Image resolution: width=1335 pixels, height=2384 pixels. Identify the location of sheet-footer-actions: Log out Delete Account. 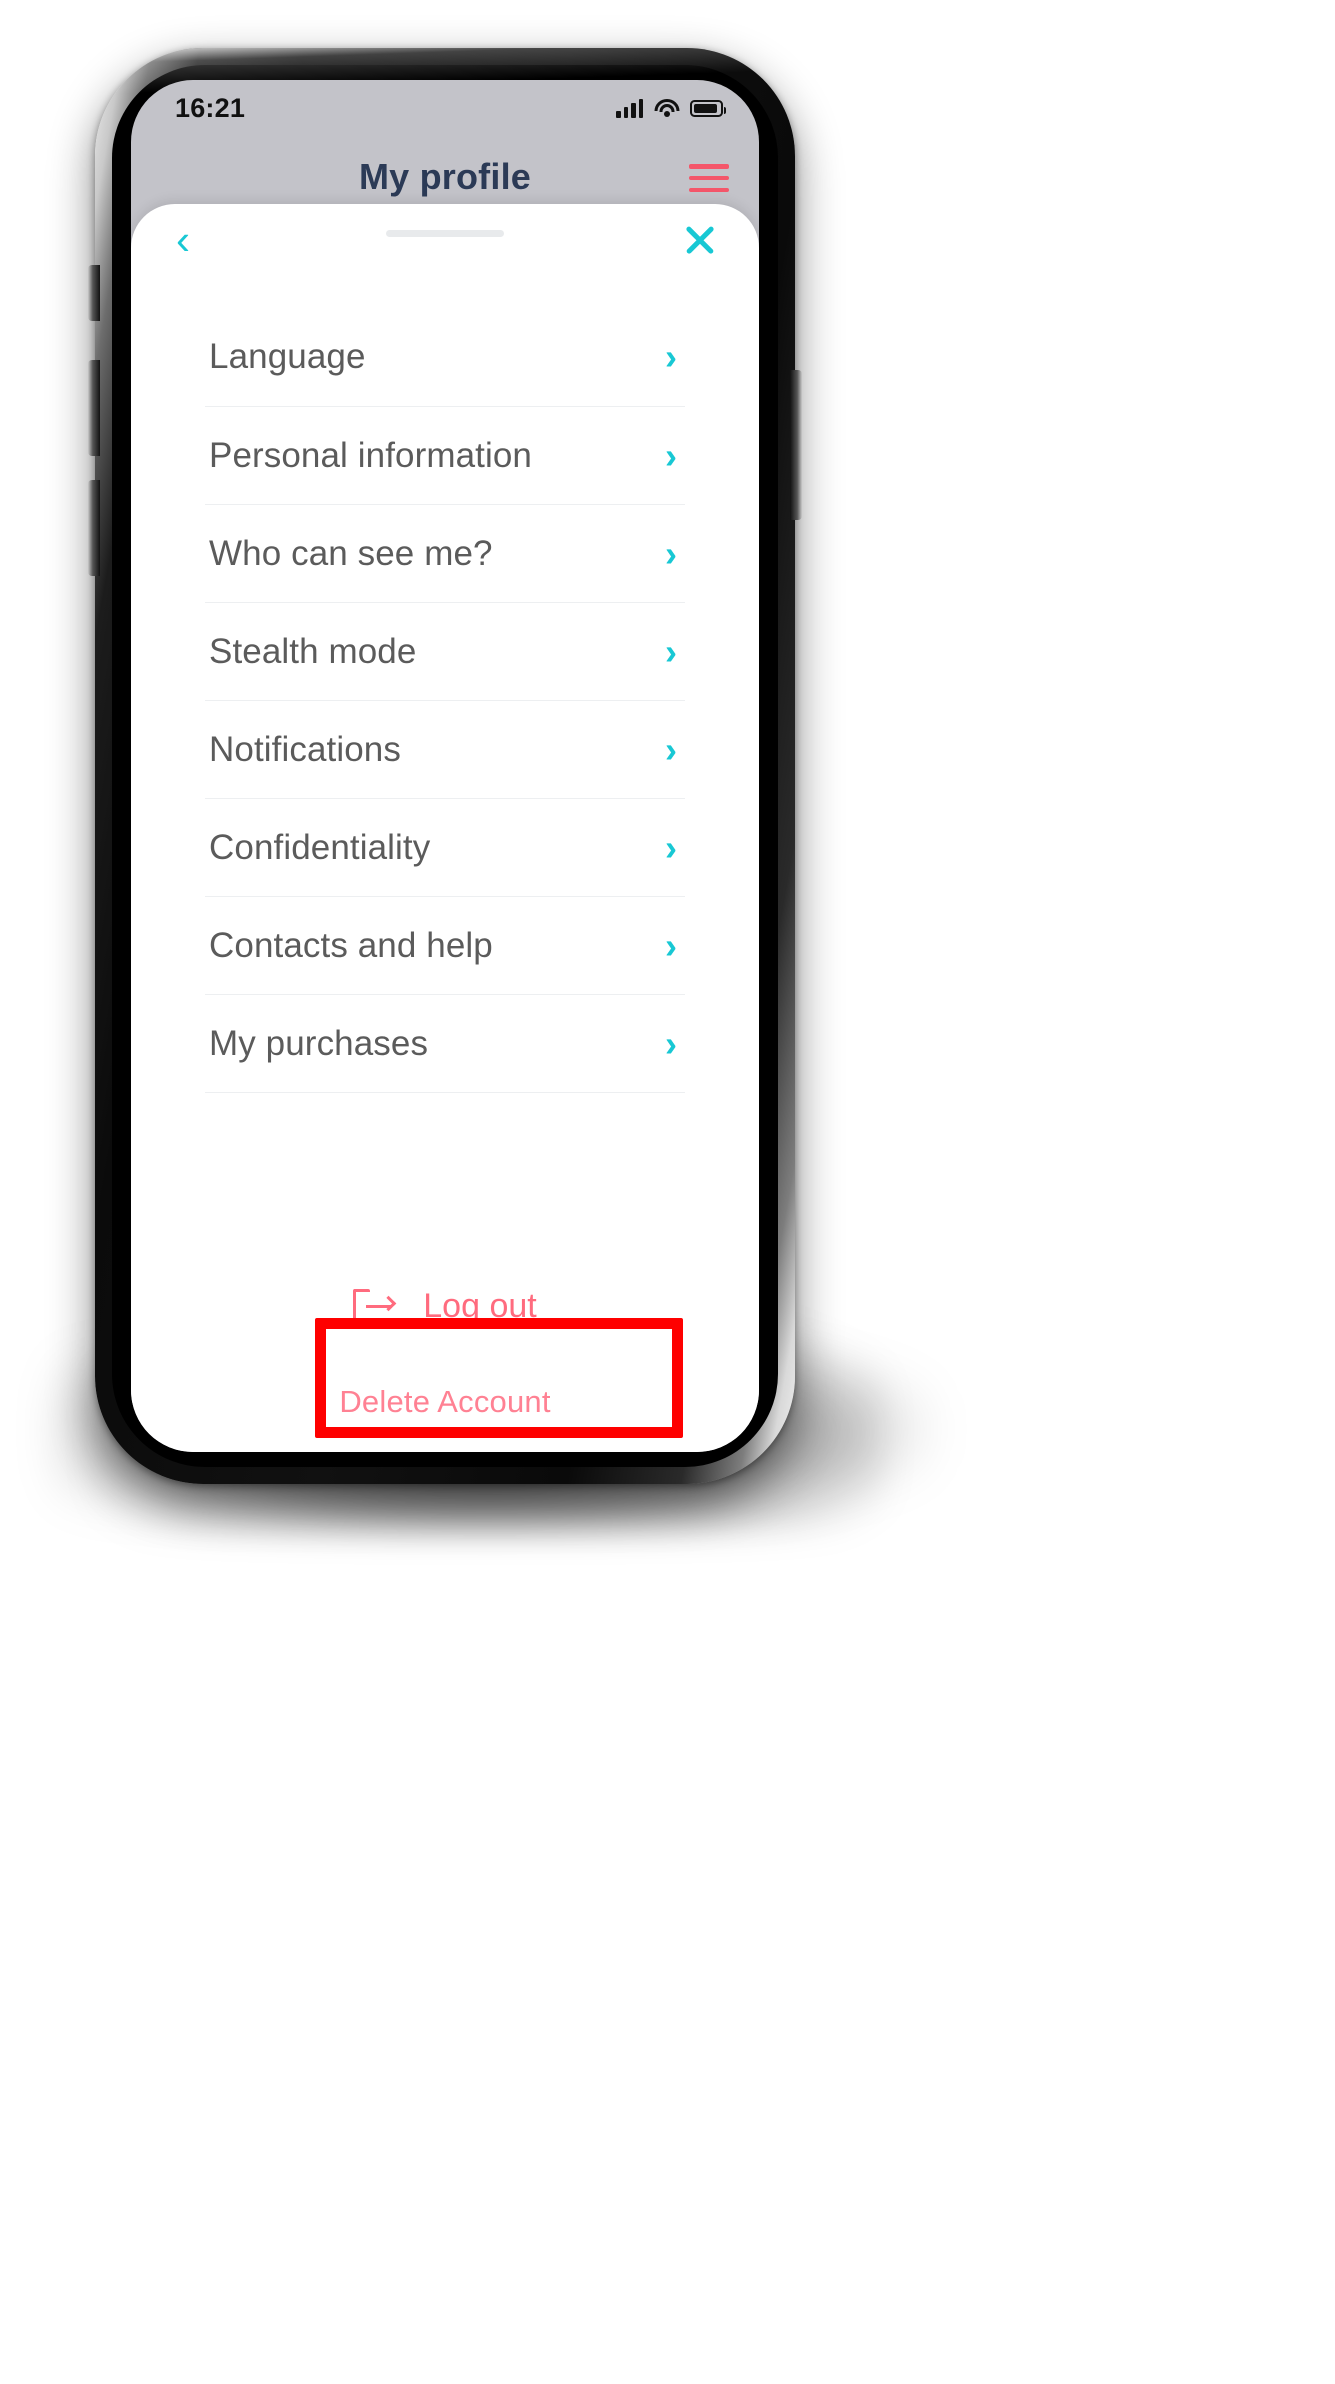
(445, 1354).